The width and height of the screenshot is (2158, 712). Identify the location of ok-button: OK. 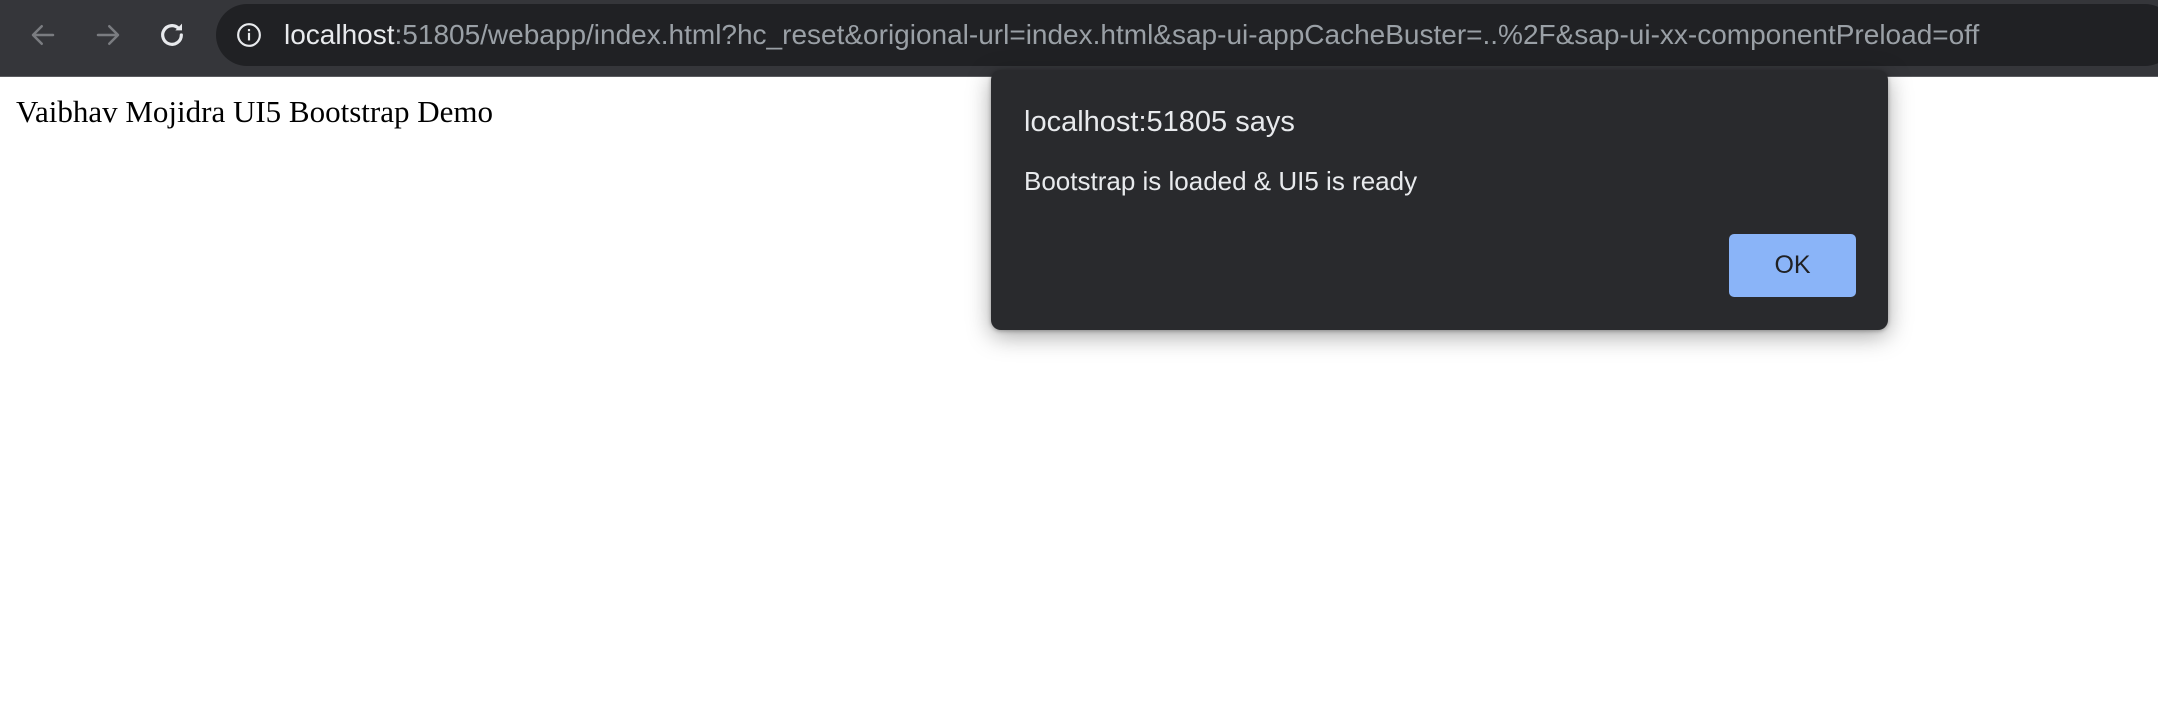
(1792, 265).